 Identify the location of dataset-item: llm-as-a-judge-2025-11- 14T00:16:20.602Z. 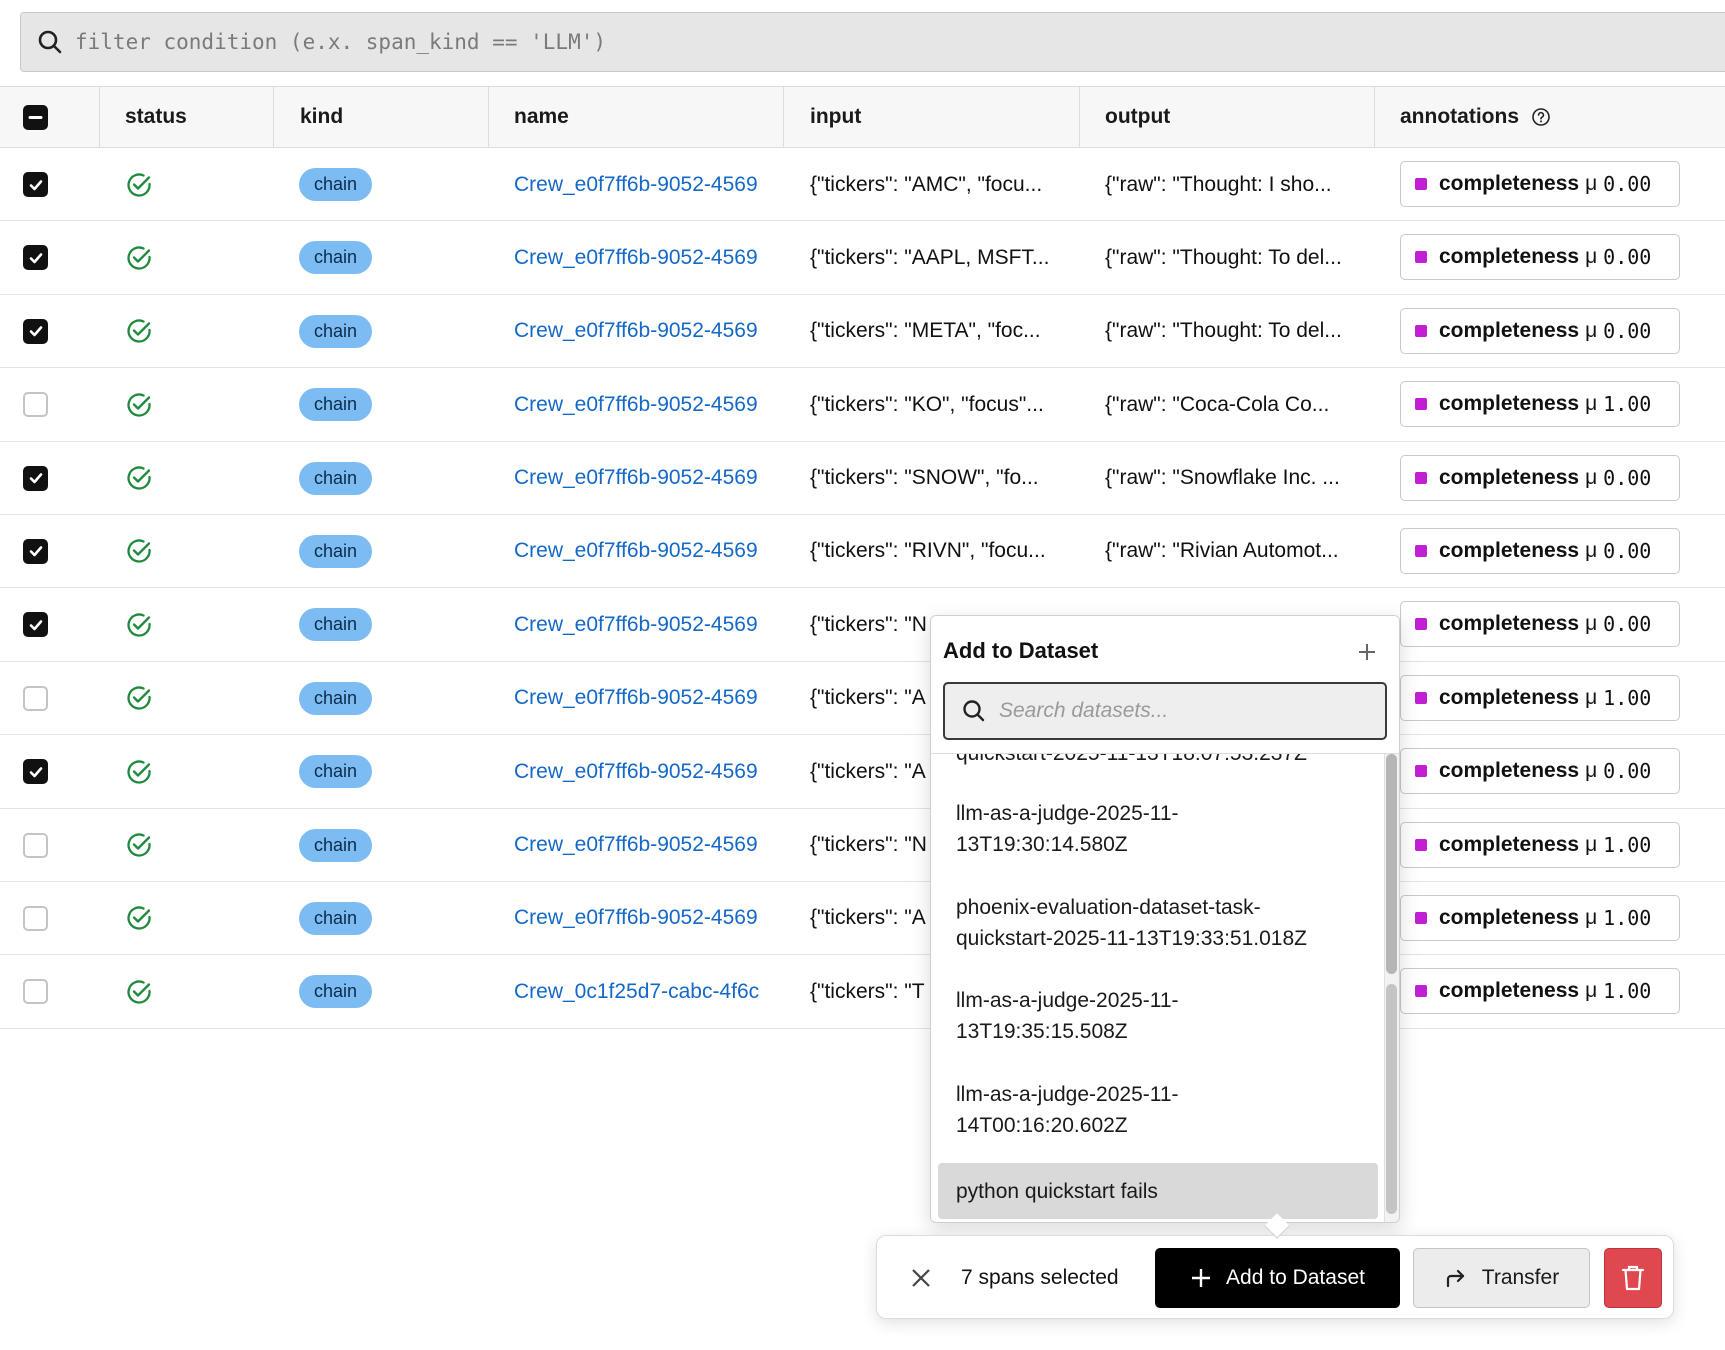
(1158, 1110).